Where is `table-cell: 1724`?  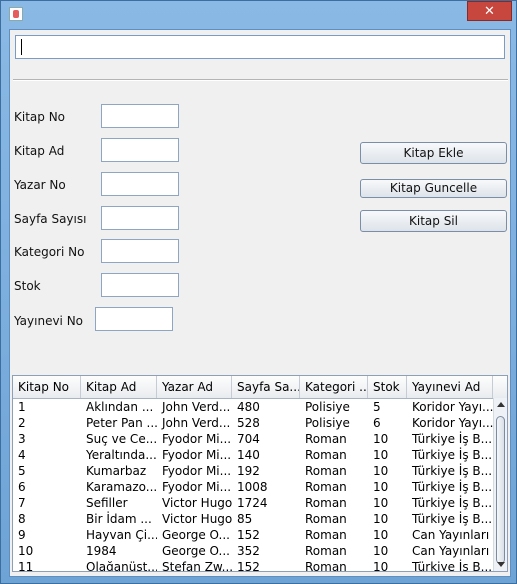
table-cell: 1724 is located at coordinates (252, 503).